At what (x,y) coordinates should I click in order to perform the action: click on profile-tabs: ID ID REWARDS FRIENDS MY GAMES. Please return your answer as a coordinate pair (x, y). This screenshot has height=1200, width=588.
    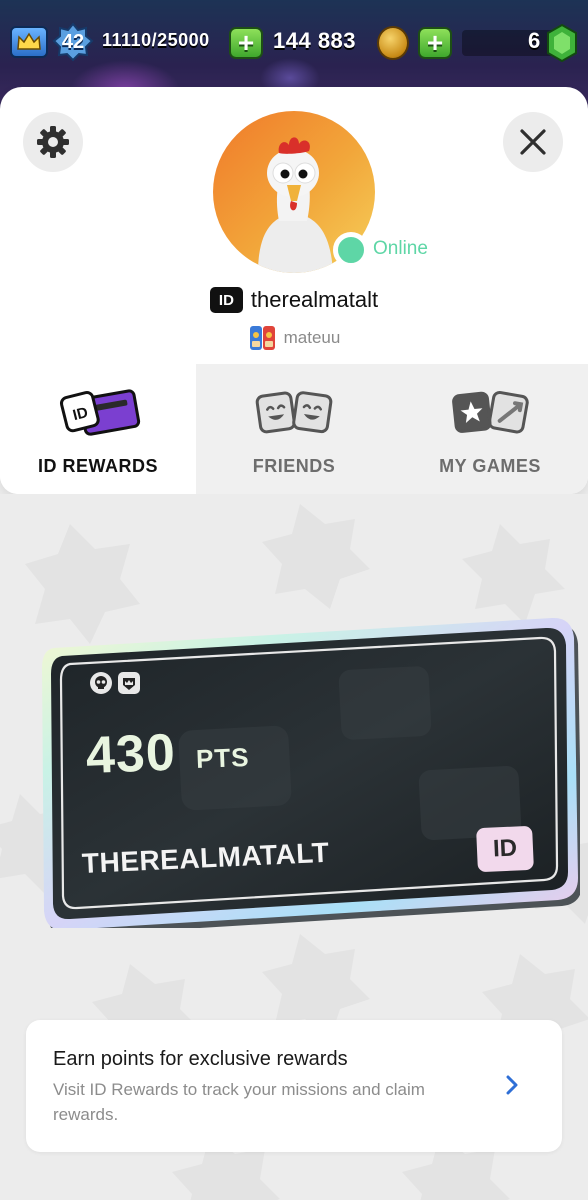
    Looking at the image, I should click on (294, 429).